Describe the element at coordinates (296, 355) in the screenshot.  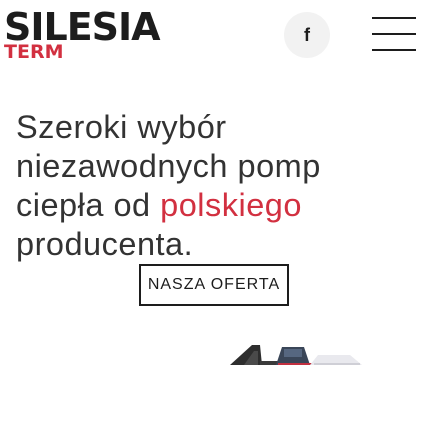
I see `heat-pump-product-image` at that location.